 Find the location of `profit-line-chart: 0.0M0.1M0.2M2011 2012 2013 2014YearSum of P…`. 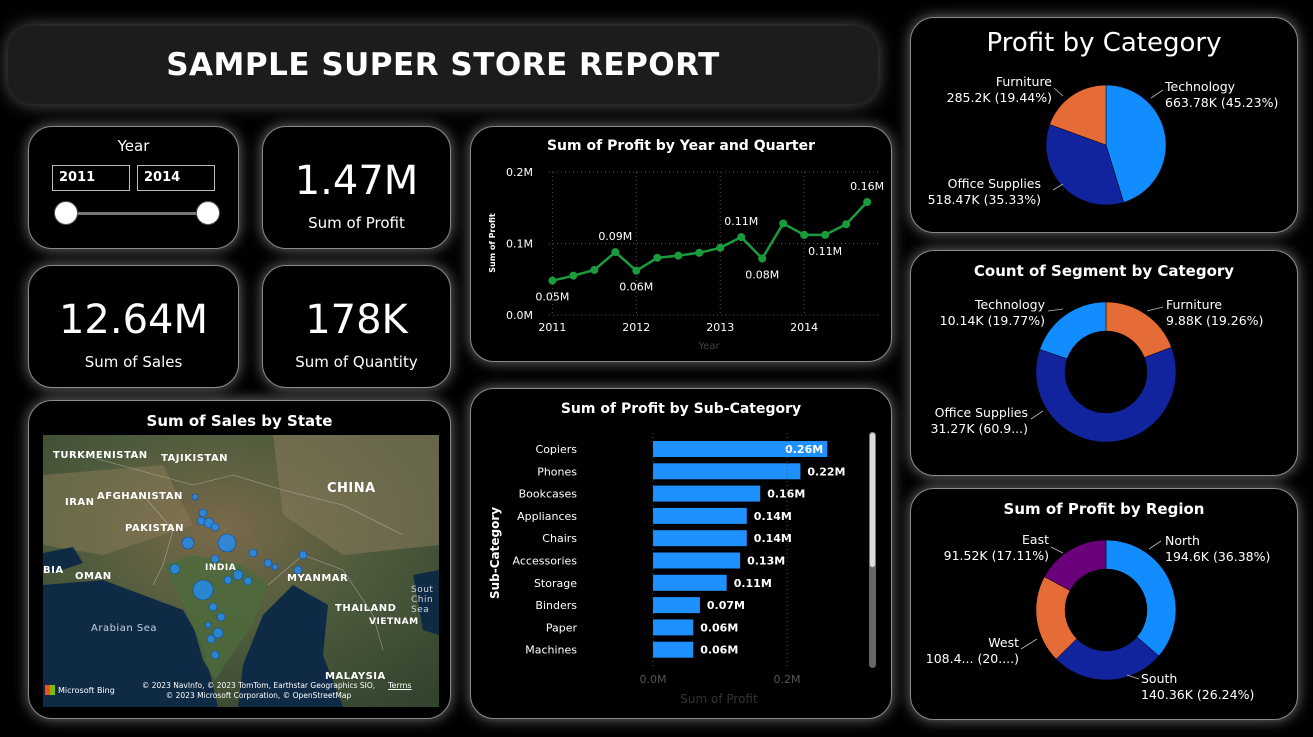

profit-line-chart: 0.0M0.1M0.2M2011 2012 2013 2014YearSum of P… is located at coordinates (681, 244).